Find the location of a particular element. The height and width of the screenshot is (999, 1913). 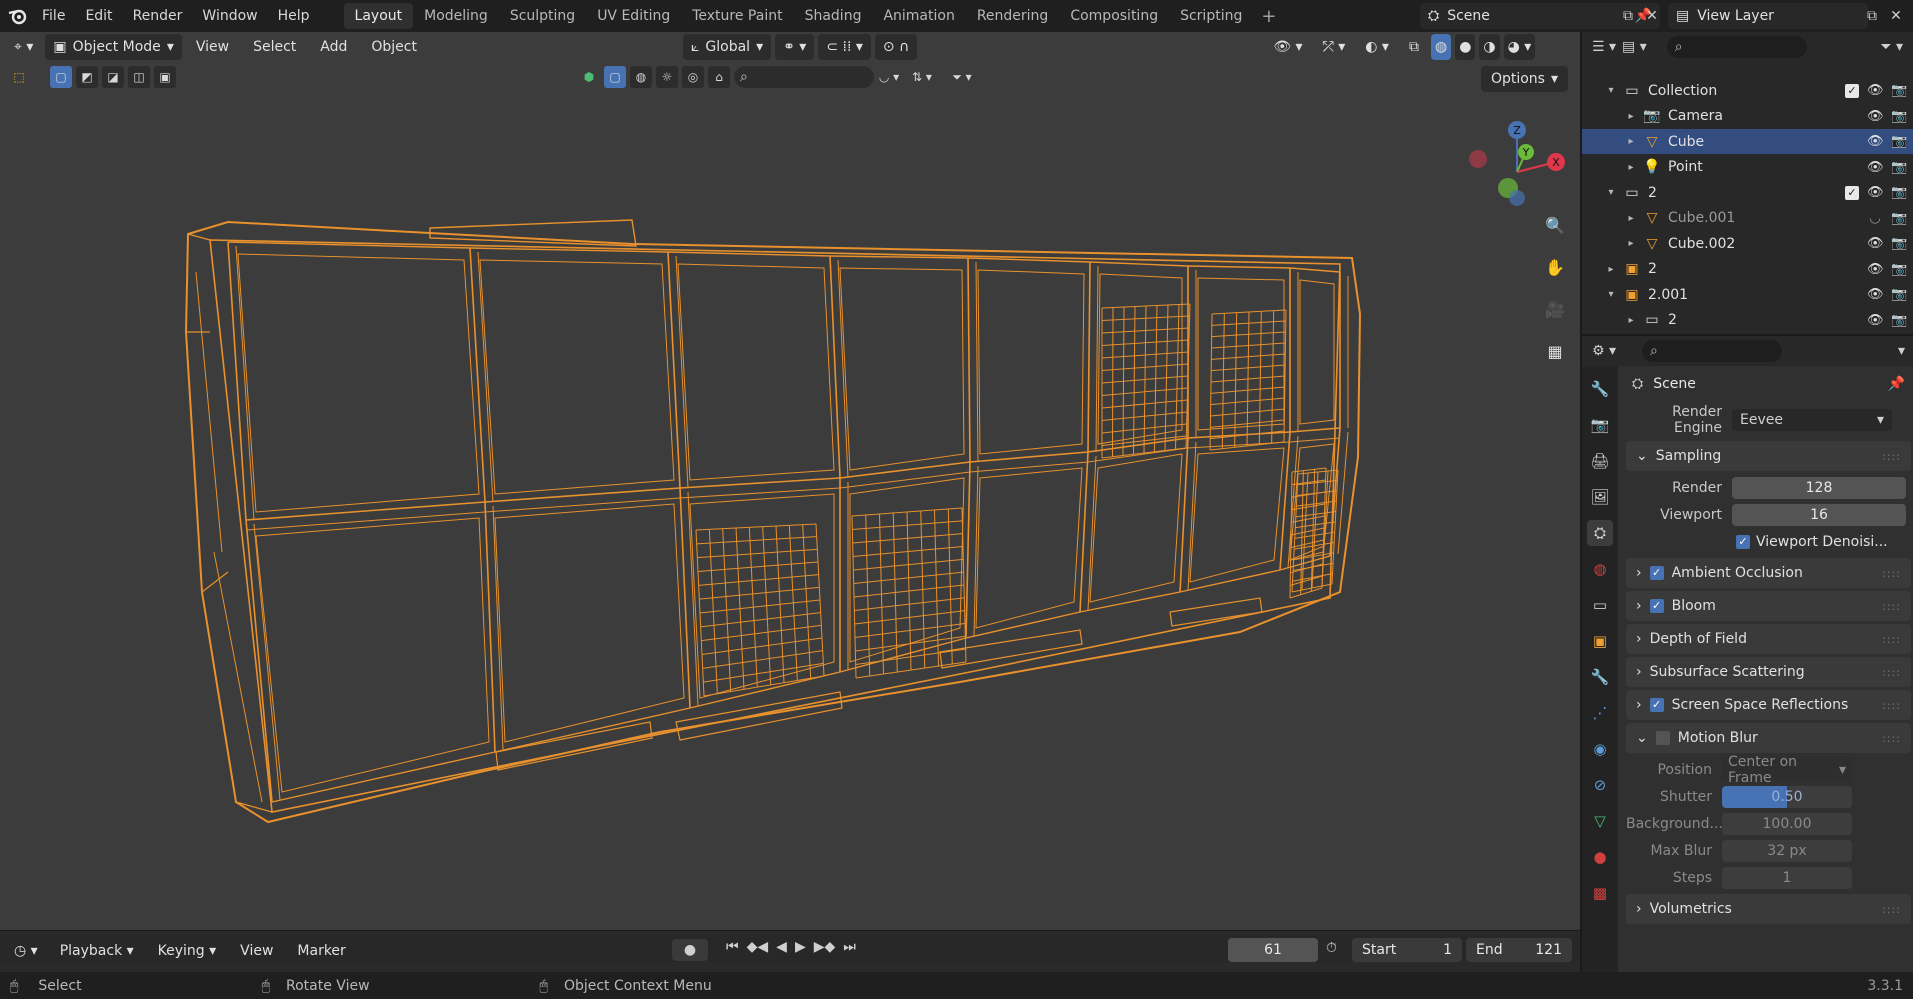

menu-render: Render is located at coordinates (158, 16).